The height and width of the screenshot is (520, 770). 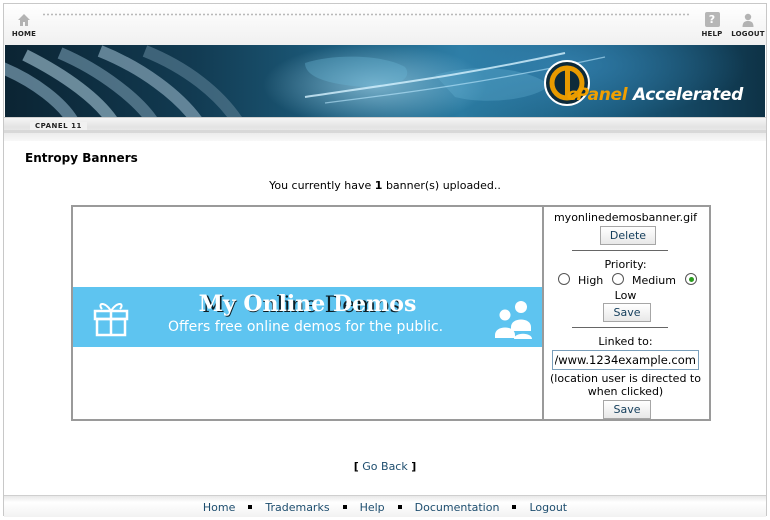 I want to click on link-url-input, so click(x=625, y=360).